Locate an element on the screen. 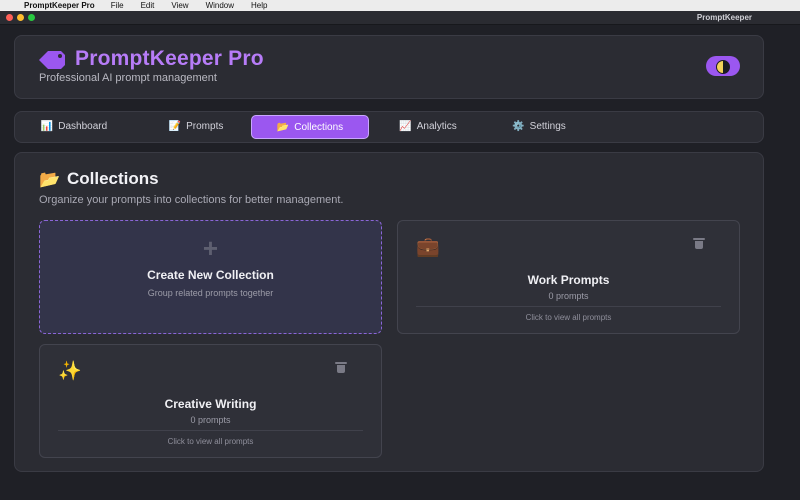  tab-prompts: 📝 Prompts is located at coordinates (196, 126).